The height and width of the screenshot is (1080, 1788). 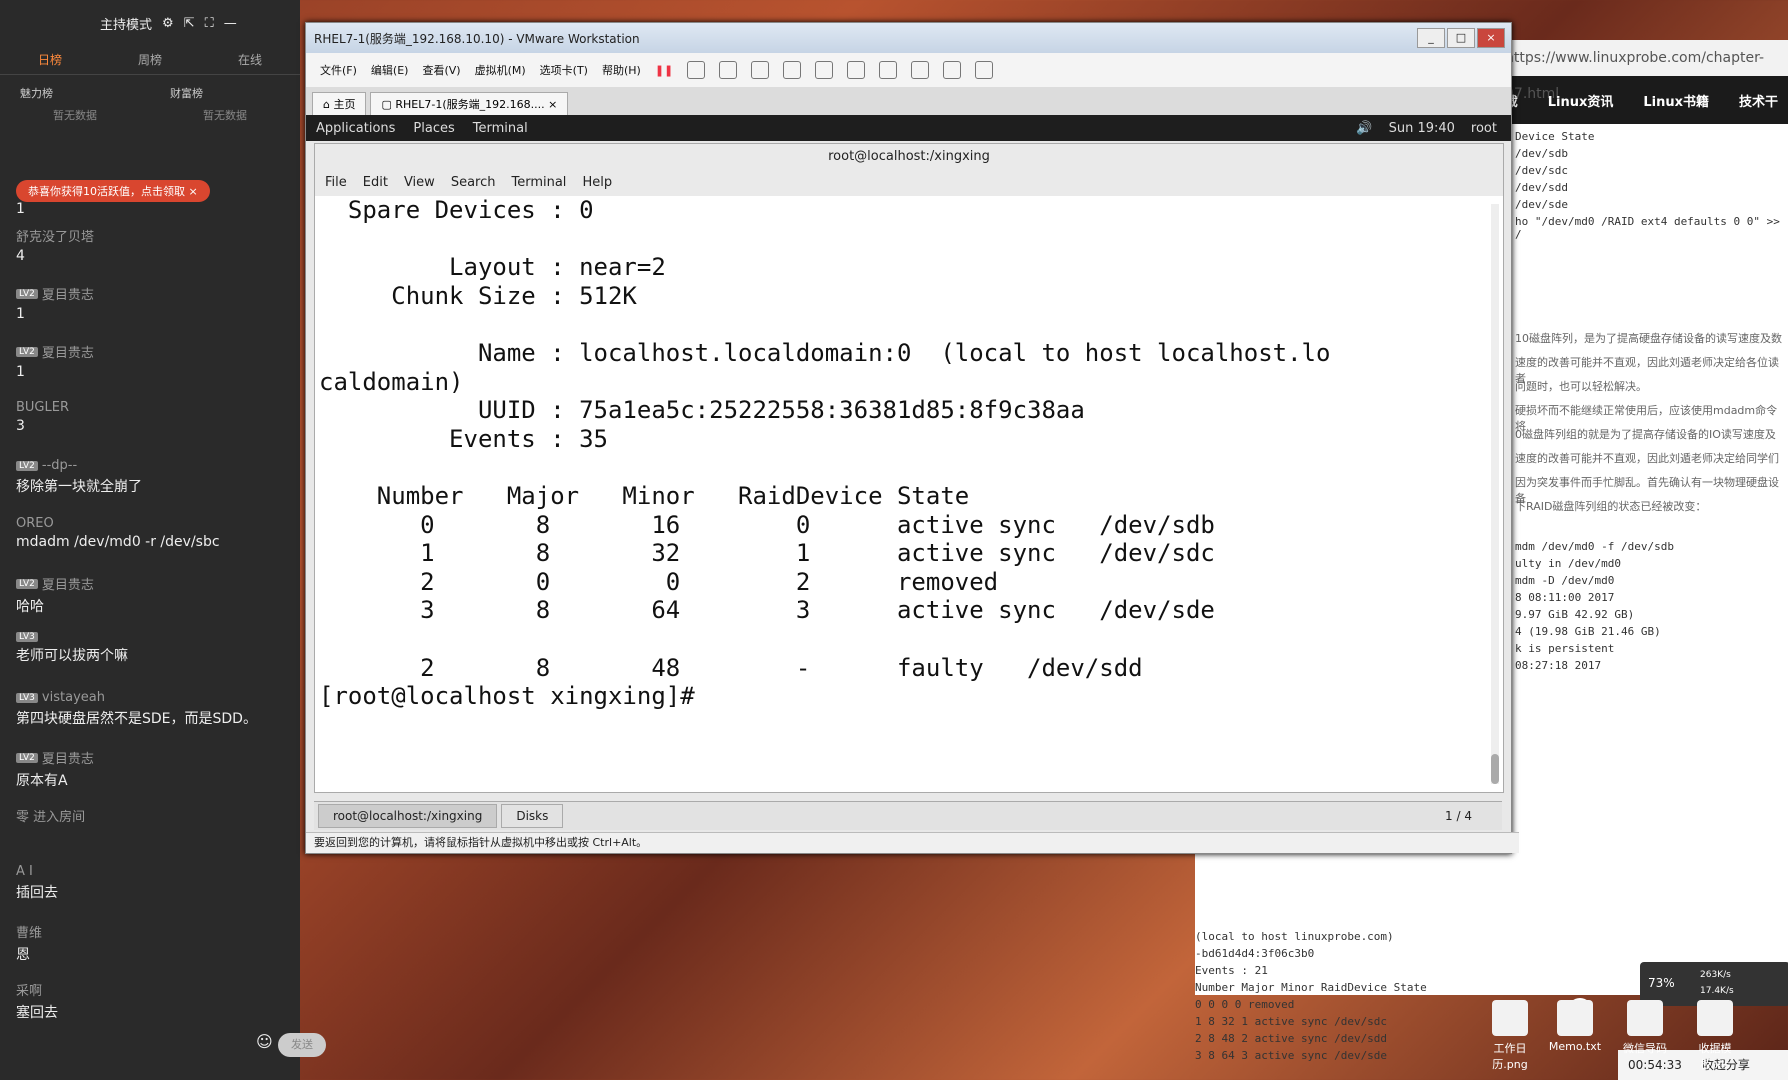 What do you see at coordinates (24, 871) in the screenshot?
I see `chat-username: A I` at bounding box center [24, 871].